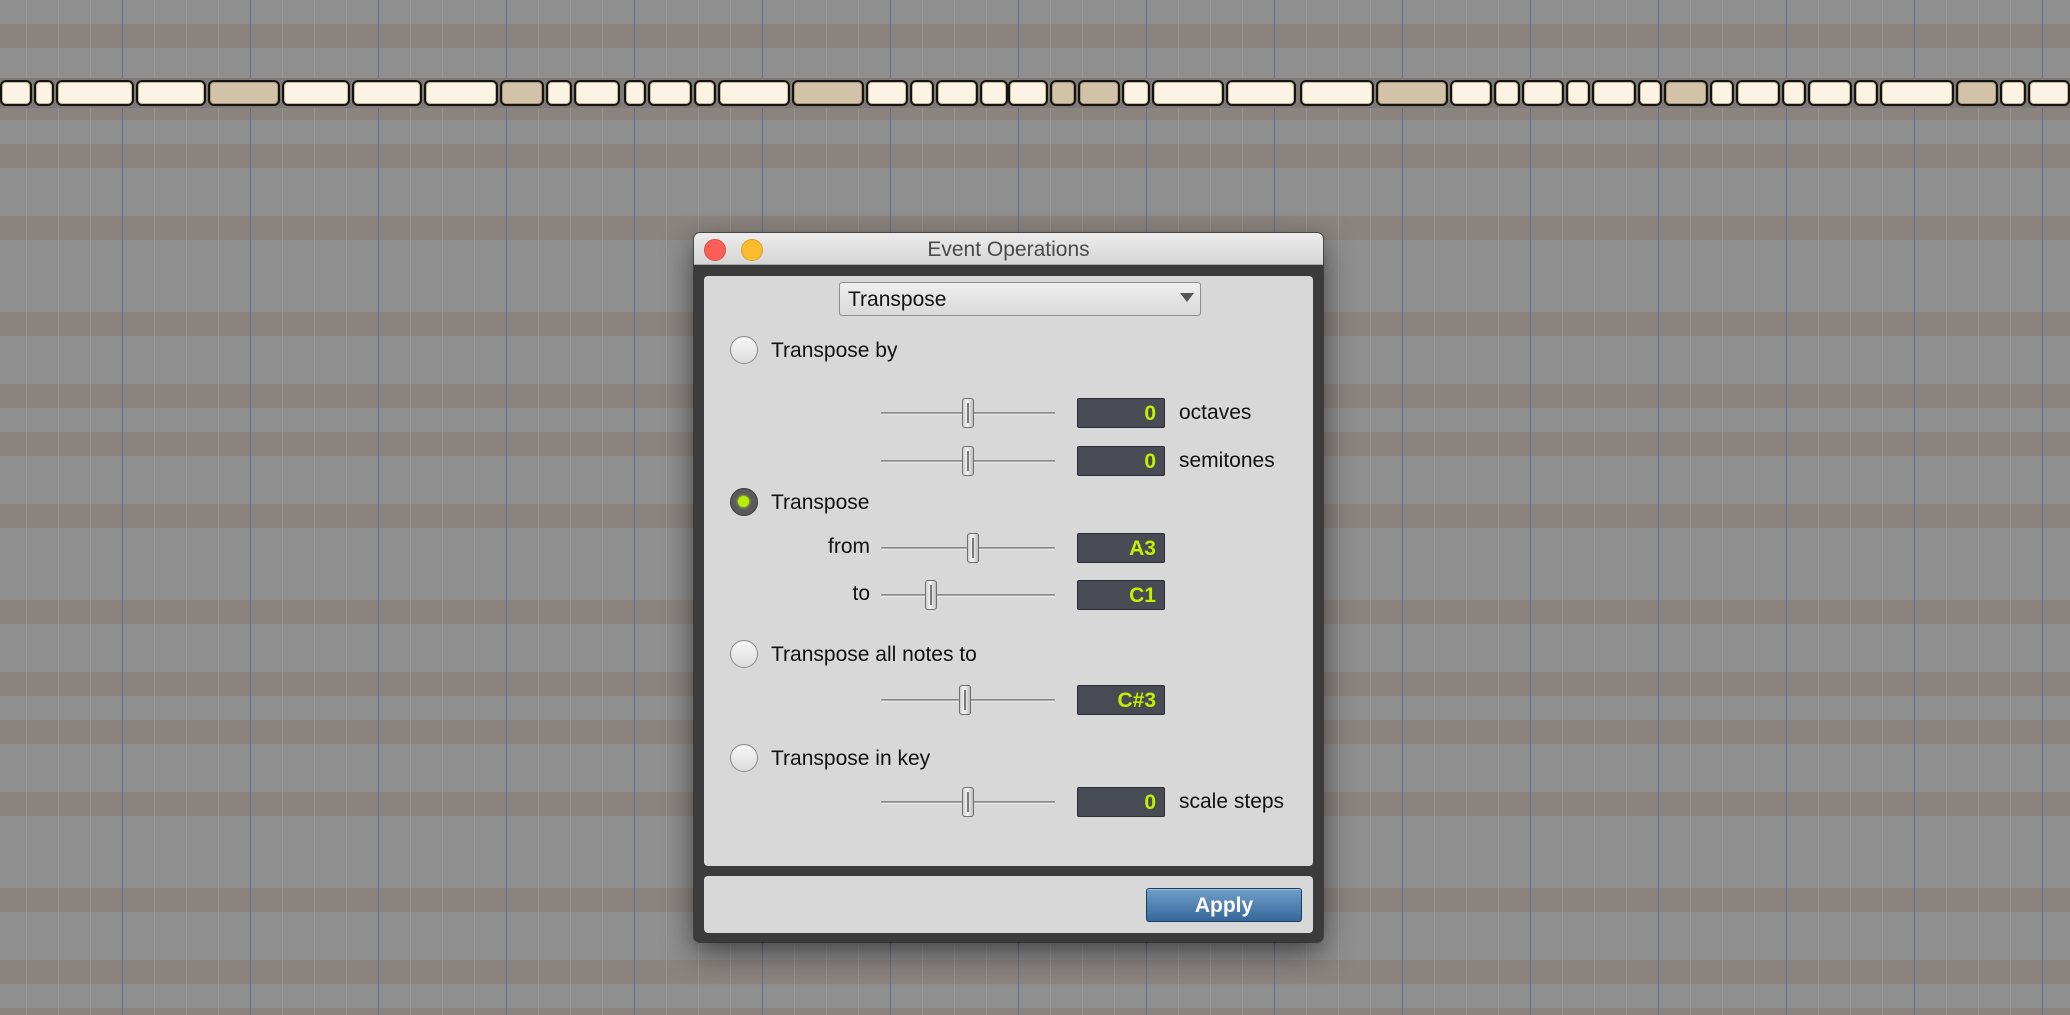 The width and height of the screenshot is (2070, 1015). What do you see at coordinates (968, 595) in the screenshot?
I see `to-slider-track` at bounding box center [968, 595].